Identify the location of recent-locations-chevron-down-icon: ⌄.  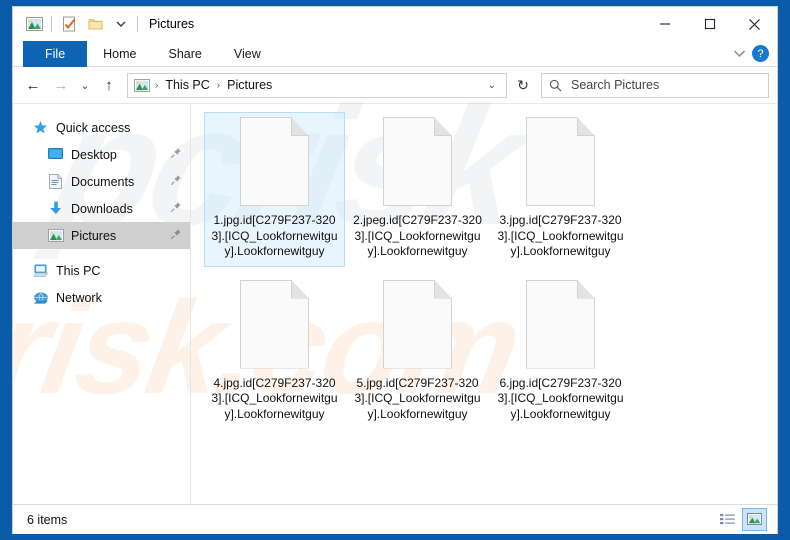
(85, 85).